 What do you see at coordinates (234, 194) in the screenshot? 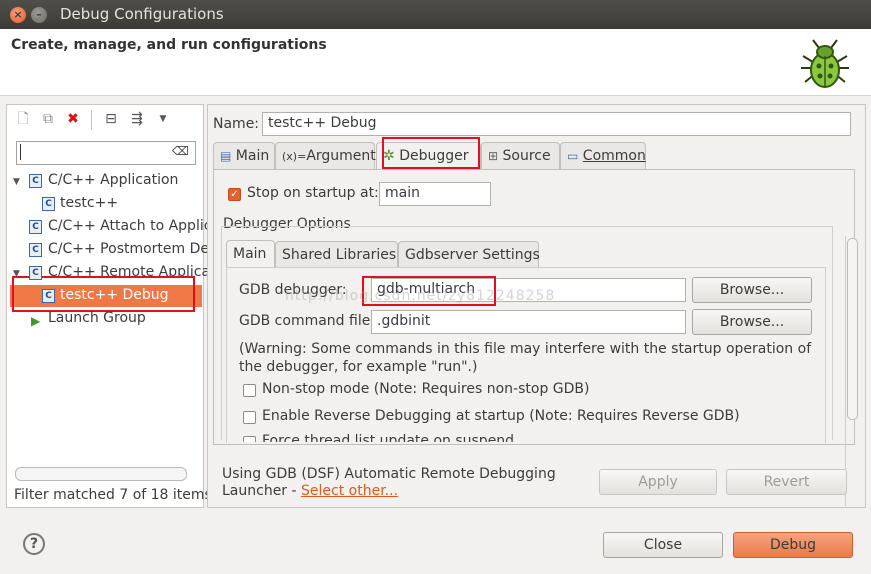
I see `stop-on-startup-checkbox: ✓` at bounding box center [234, 194].